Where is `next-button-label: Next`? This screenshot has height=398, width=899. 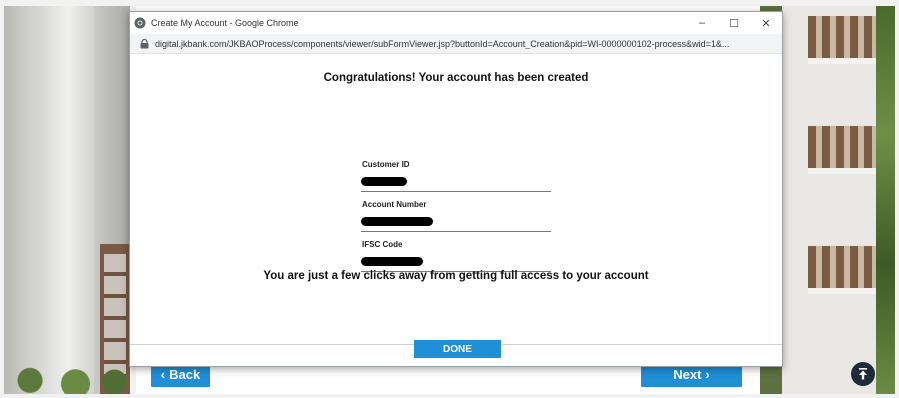 next-button-label: Next is located at coordinates (687, 374).